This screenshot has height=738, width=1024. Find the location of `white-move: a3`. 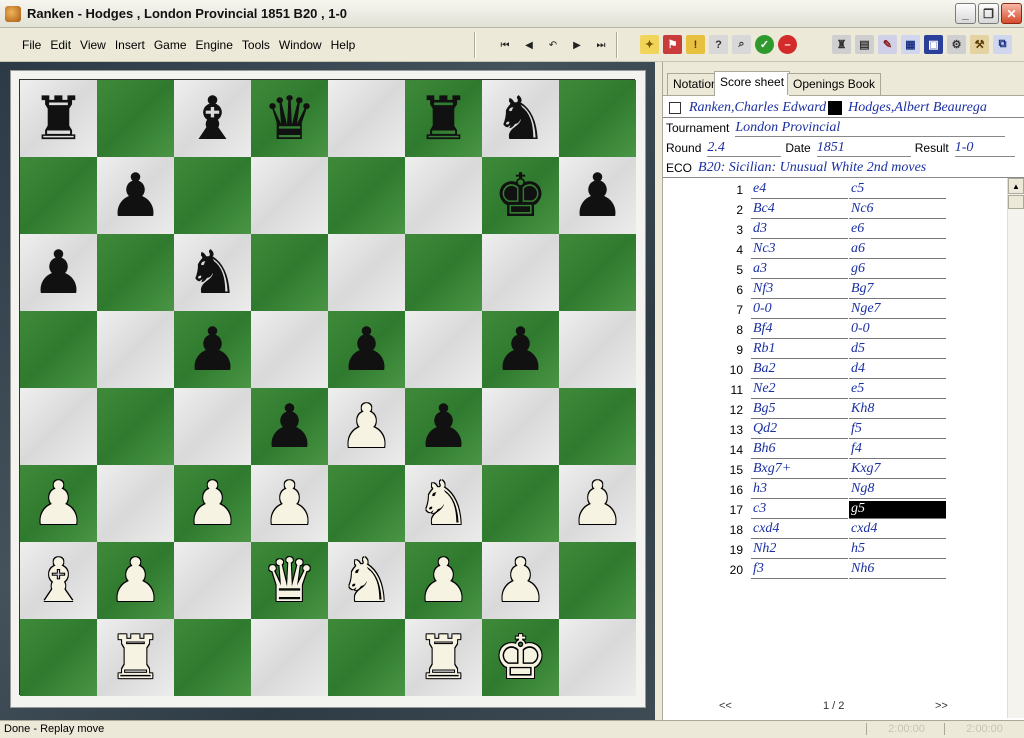

white-move: a3 is located at coordinates (799, 270).